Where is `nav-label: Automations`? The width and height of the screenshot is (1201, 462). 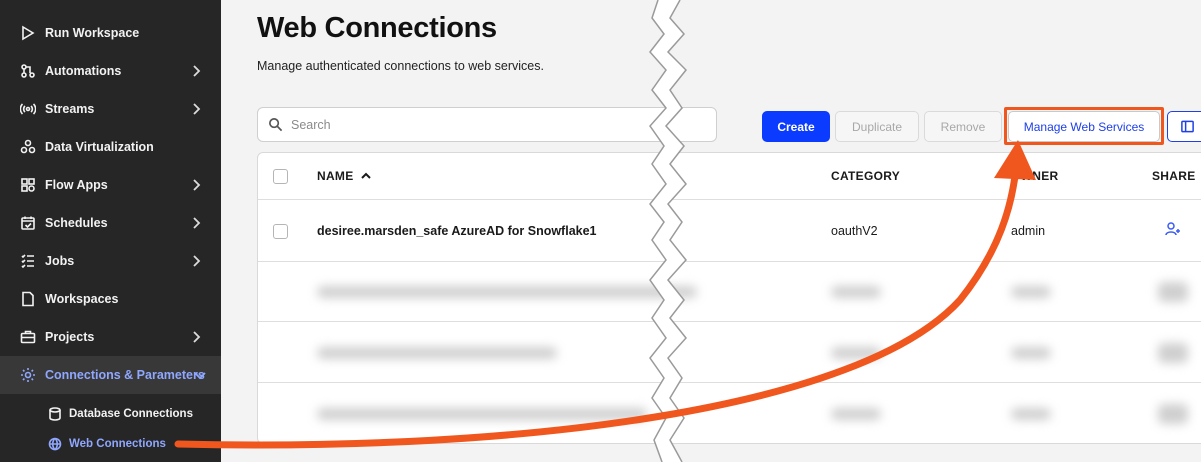 nav-label: Automations is located at coordinates (83, 71).